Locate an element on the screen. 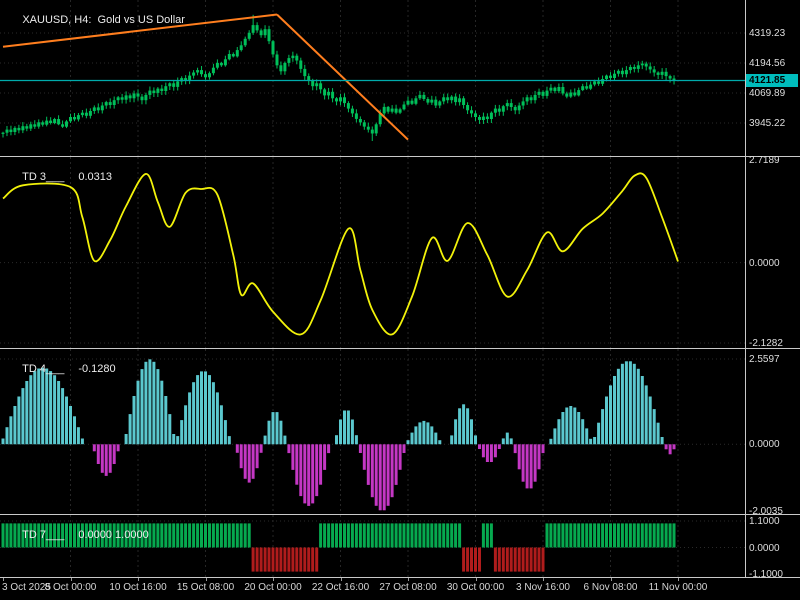 This screenshot has width=800, height=600. time-axis-label: 15 Oct 08:00 is located at coordinates (205, 587).